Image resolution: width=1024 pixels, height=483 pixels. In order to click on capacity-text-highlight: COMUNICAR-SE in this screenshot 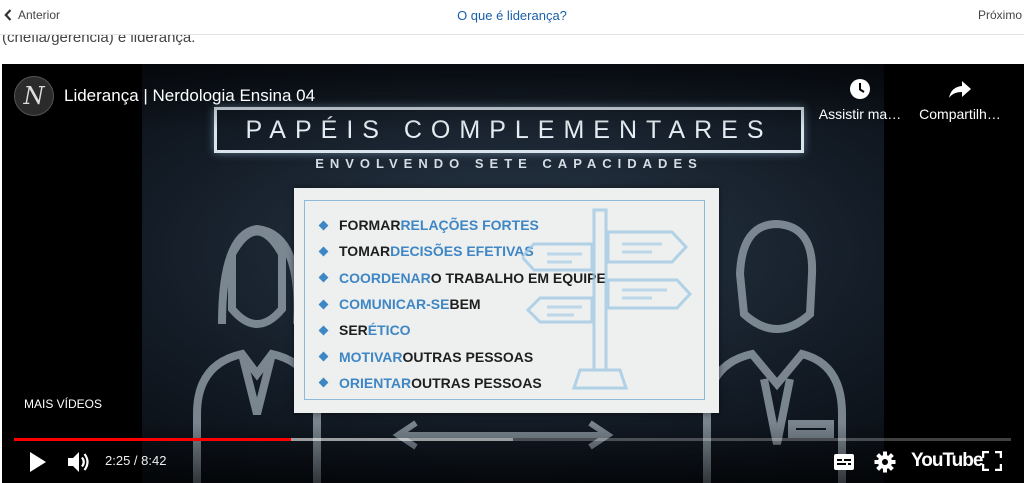, I will do `click(394, 304)`.